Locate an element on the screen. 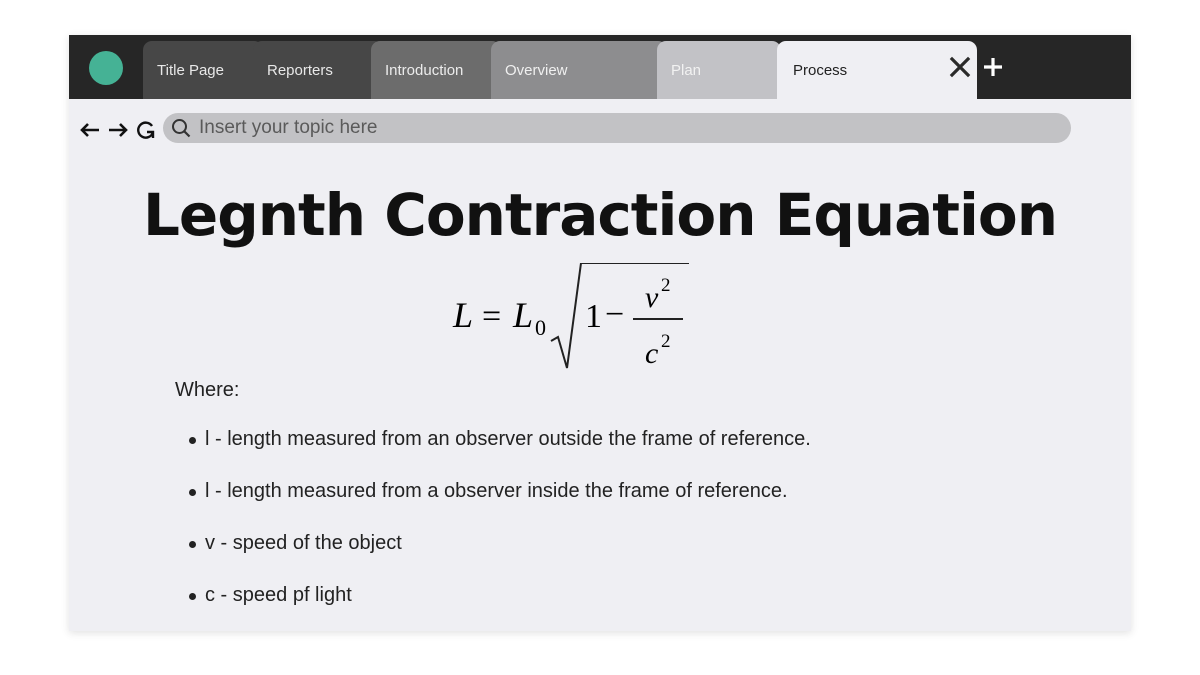 The image size is (1200, 675). navigation-bar is located at coordinates (600, 127).